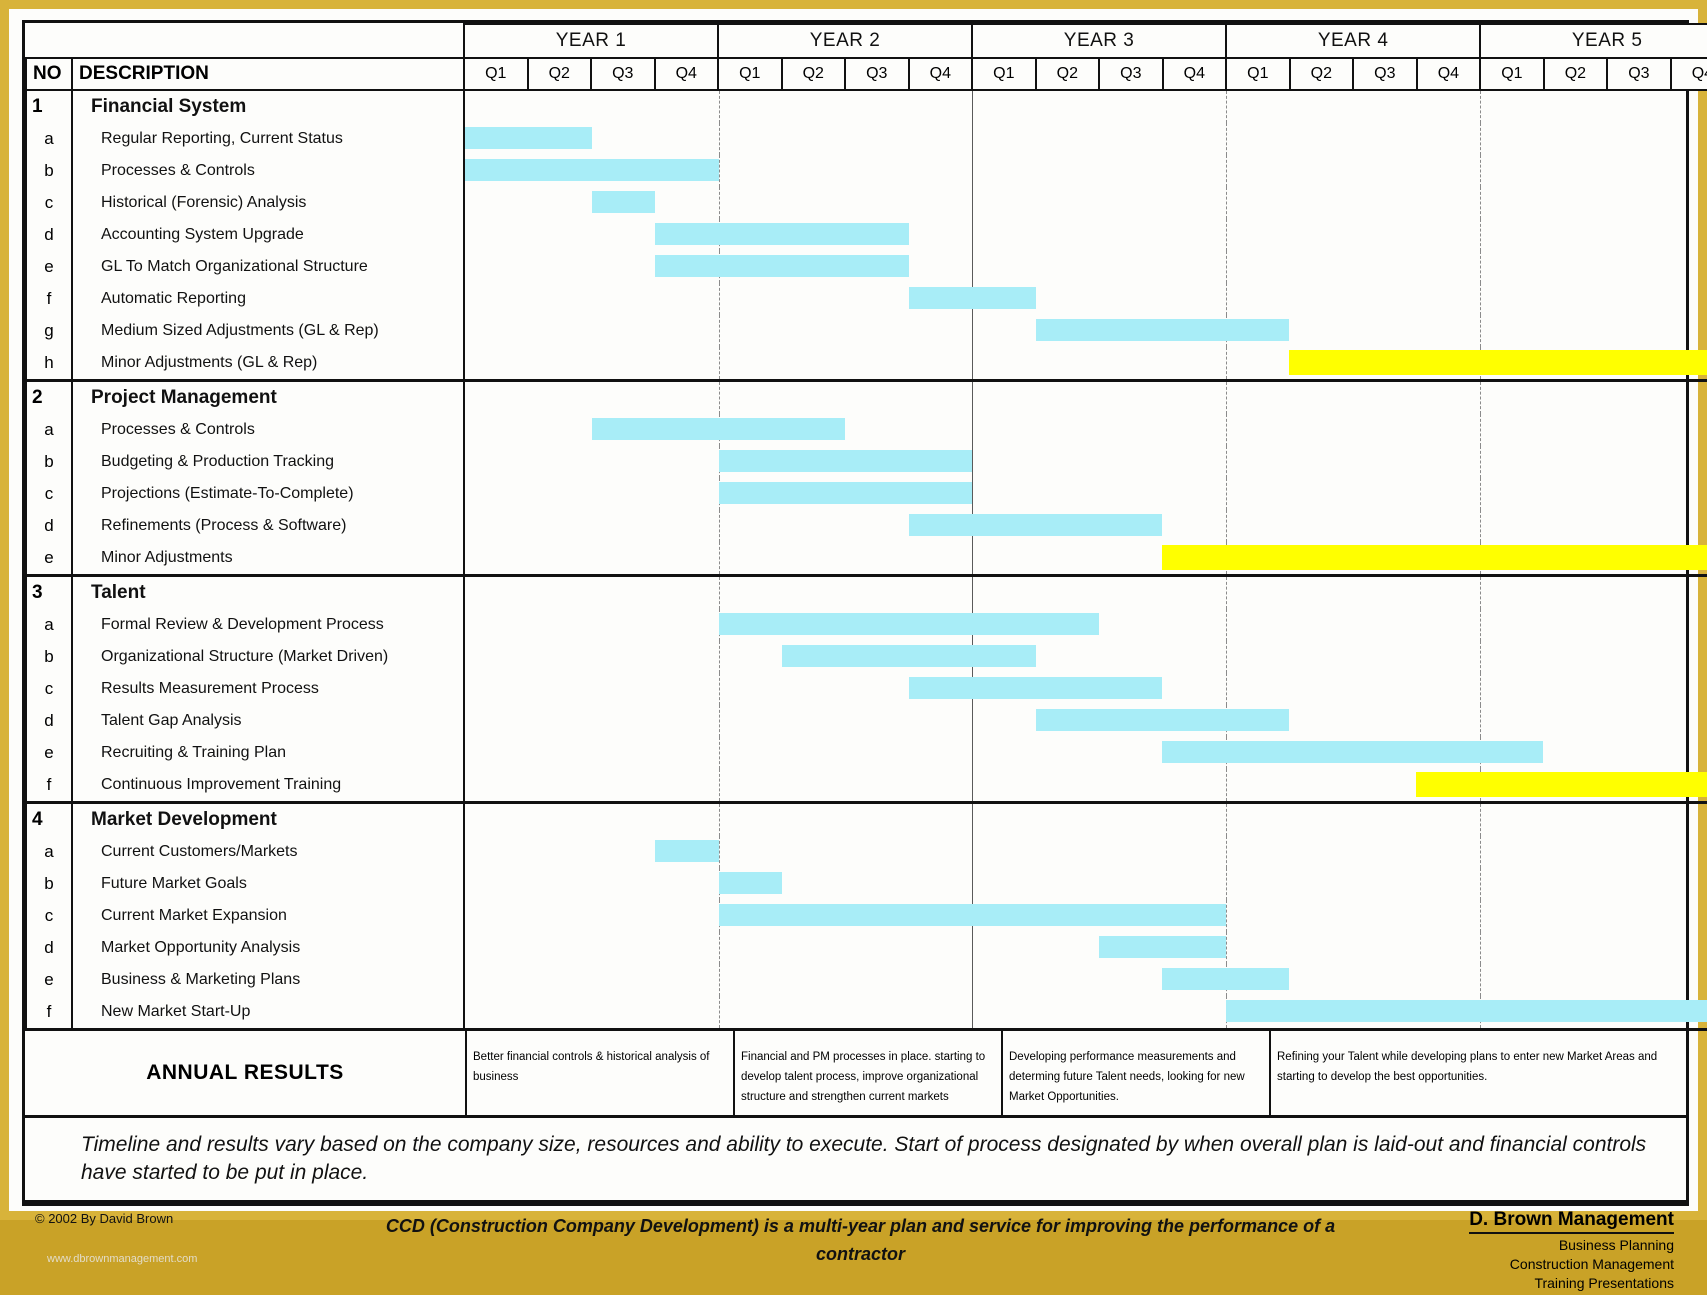 The image size is (1707, 1295). What do you see at coordinates (866, 1013) in the screenshot?
I see `table-row: f New Market Start-Up` at bounding box center [866, 1013].